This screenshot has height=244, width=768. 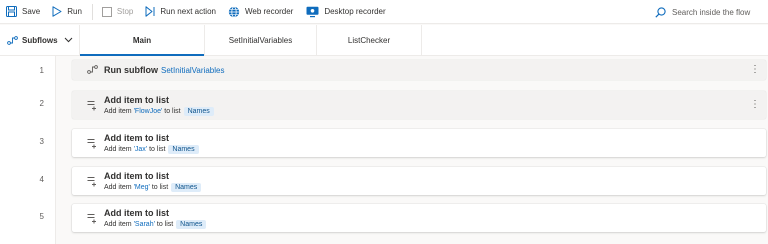 I want to click on web-recorder-button: Web recorder, so click(x=260, y=12).